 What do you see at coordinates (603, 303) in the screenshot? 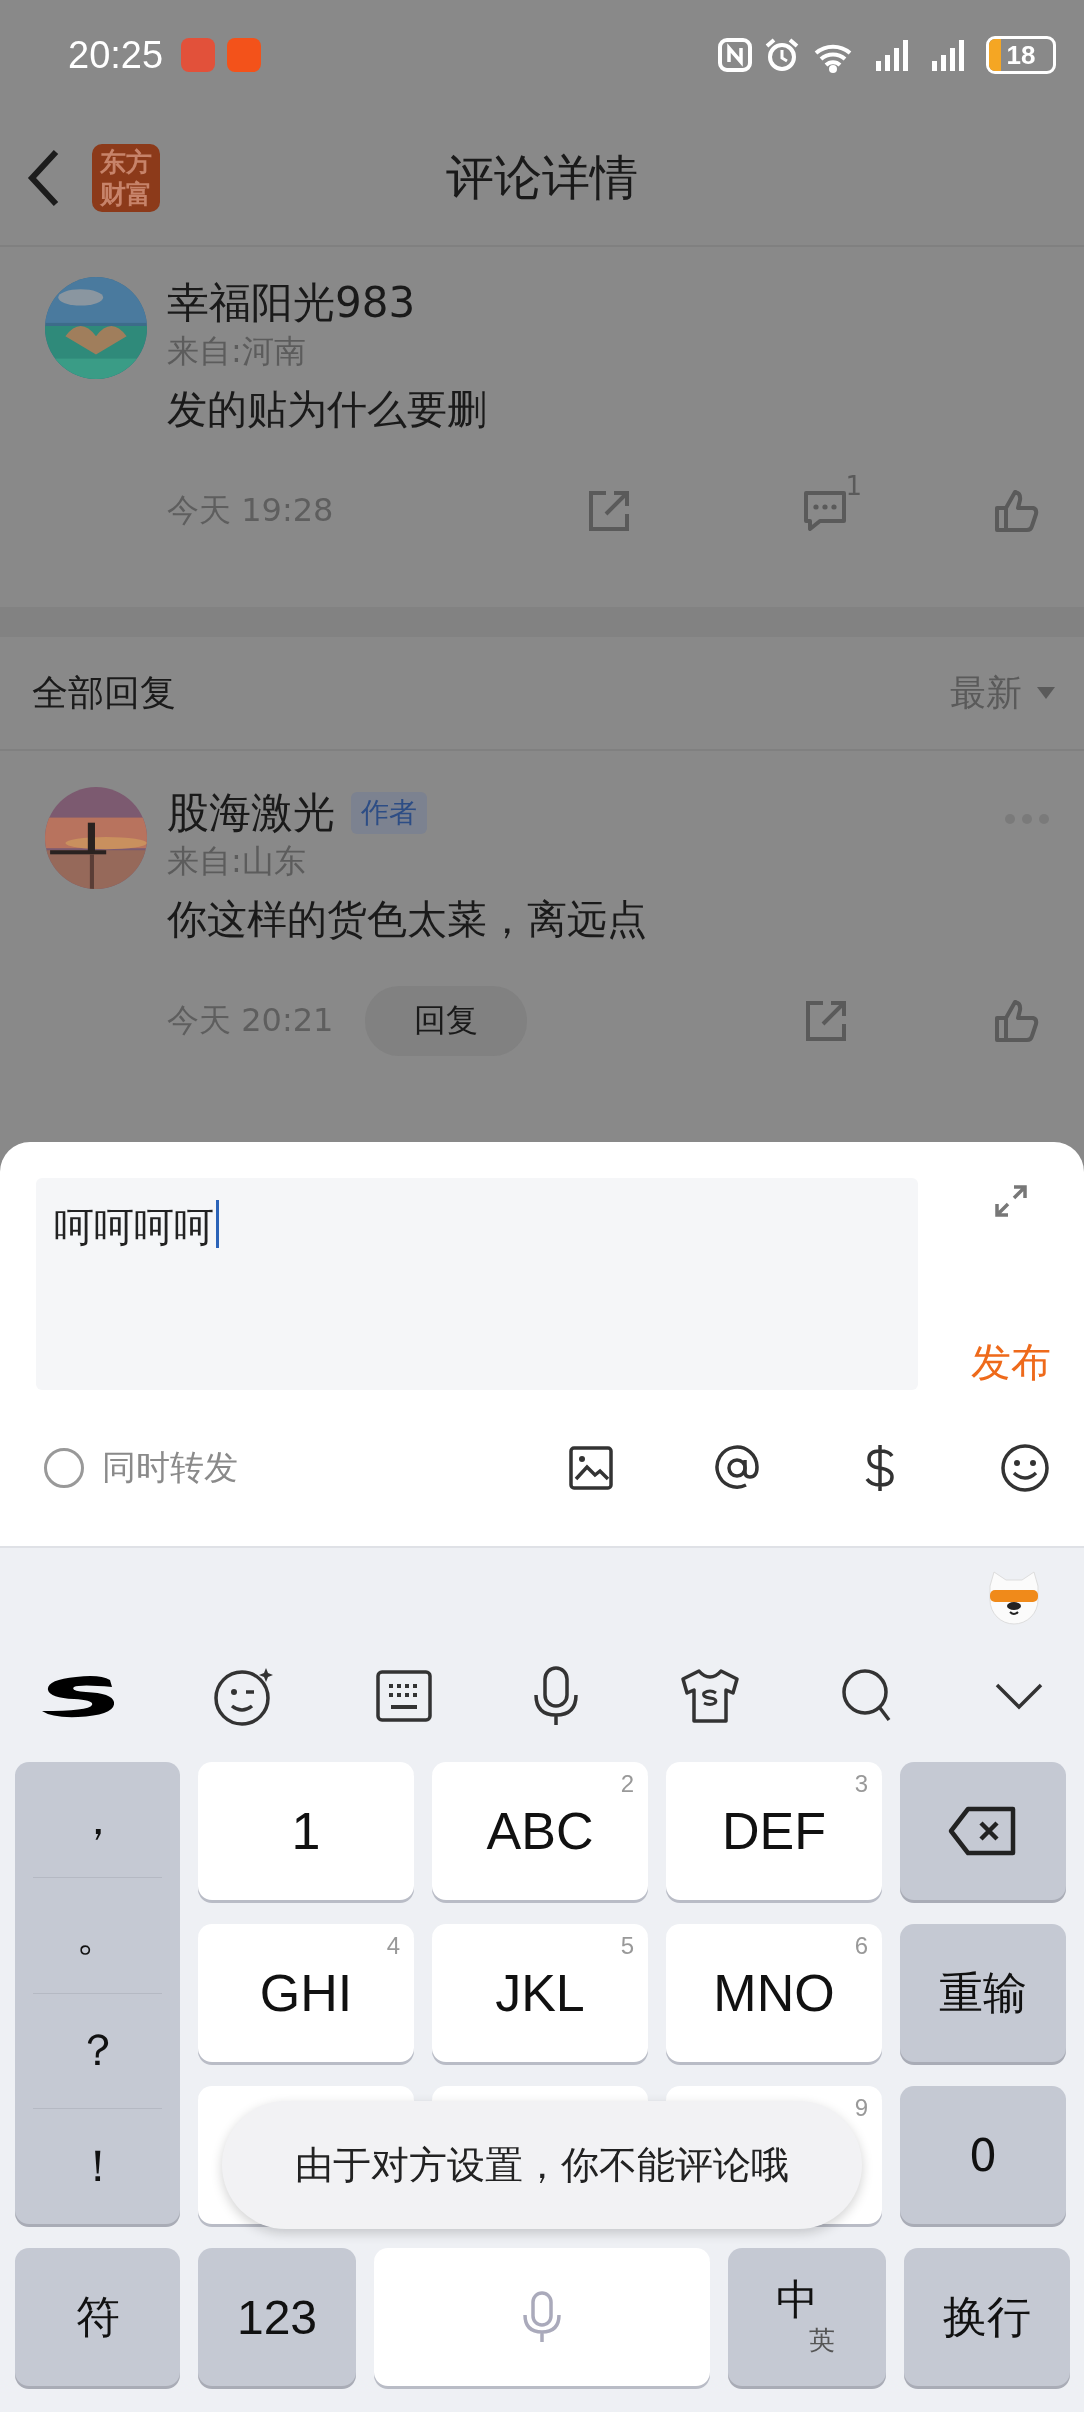
I see `user-name: 幸福阳光983` at bounding box center [603, 303].